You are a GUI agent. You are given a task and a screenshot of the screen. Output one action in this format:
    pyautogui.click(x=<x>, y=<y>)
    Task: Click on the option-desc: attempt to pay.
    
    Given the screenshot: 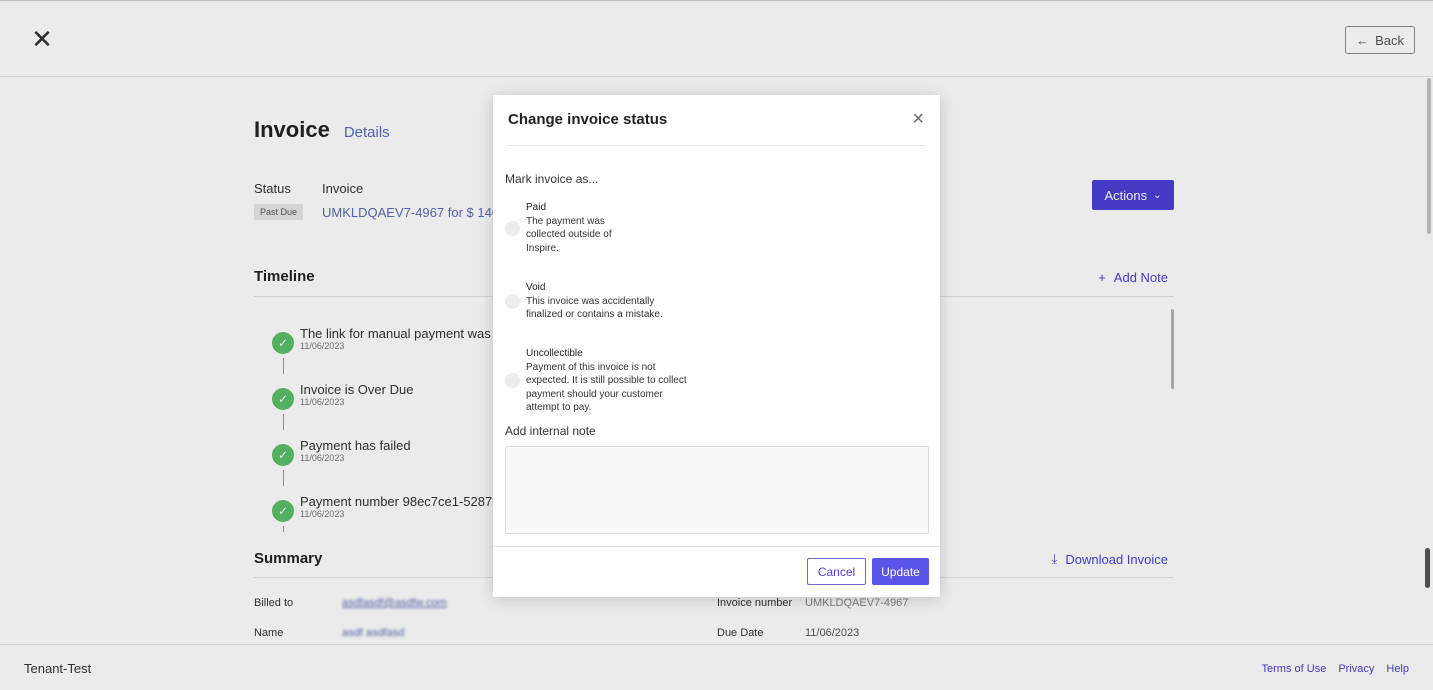 What is the action you would take?
    pyautogui.click(x=559, y=407)
    